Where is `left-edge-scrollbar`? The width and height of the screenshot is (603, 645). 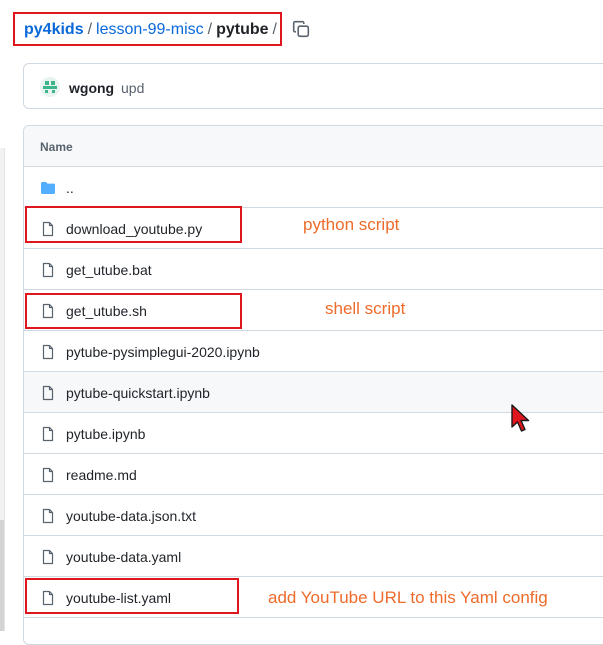 left-edge-scrollbar is located at coordinates (2, 575).